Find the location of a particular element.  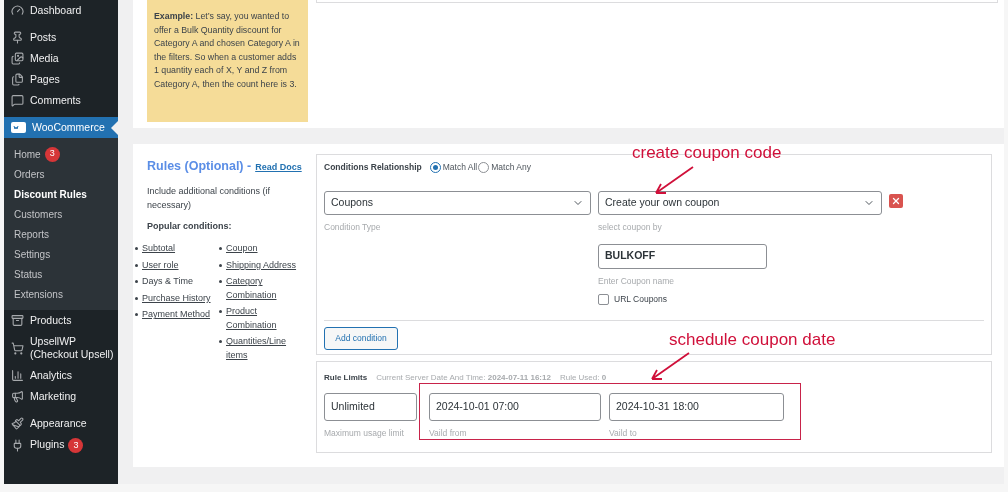

field-hint: select coupon by is located at coordinates (630, 227).